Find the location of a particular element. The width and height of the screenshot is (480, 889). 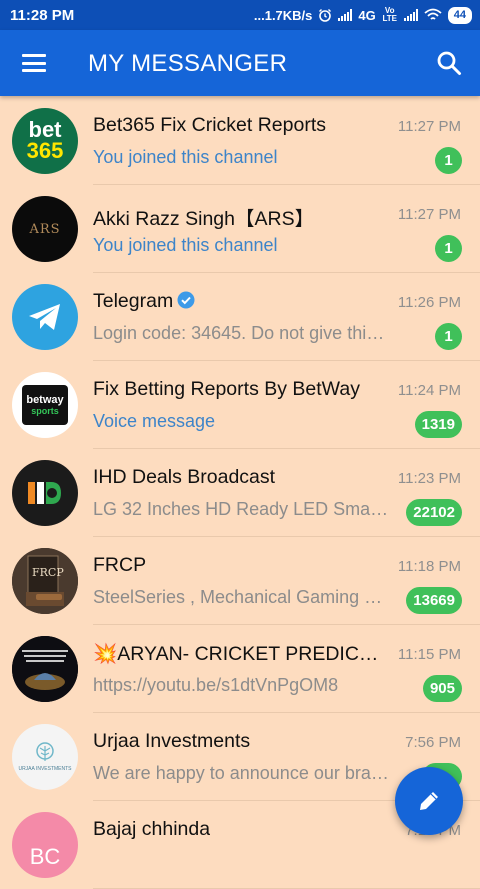

status-bar: 11:28 PM ...1.7KB/s 4G Vo LTE 44 is located at coordinates (240, 15).